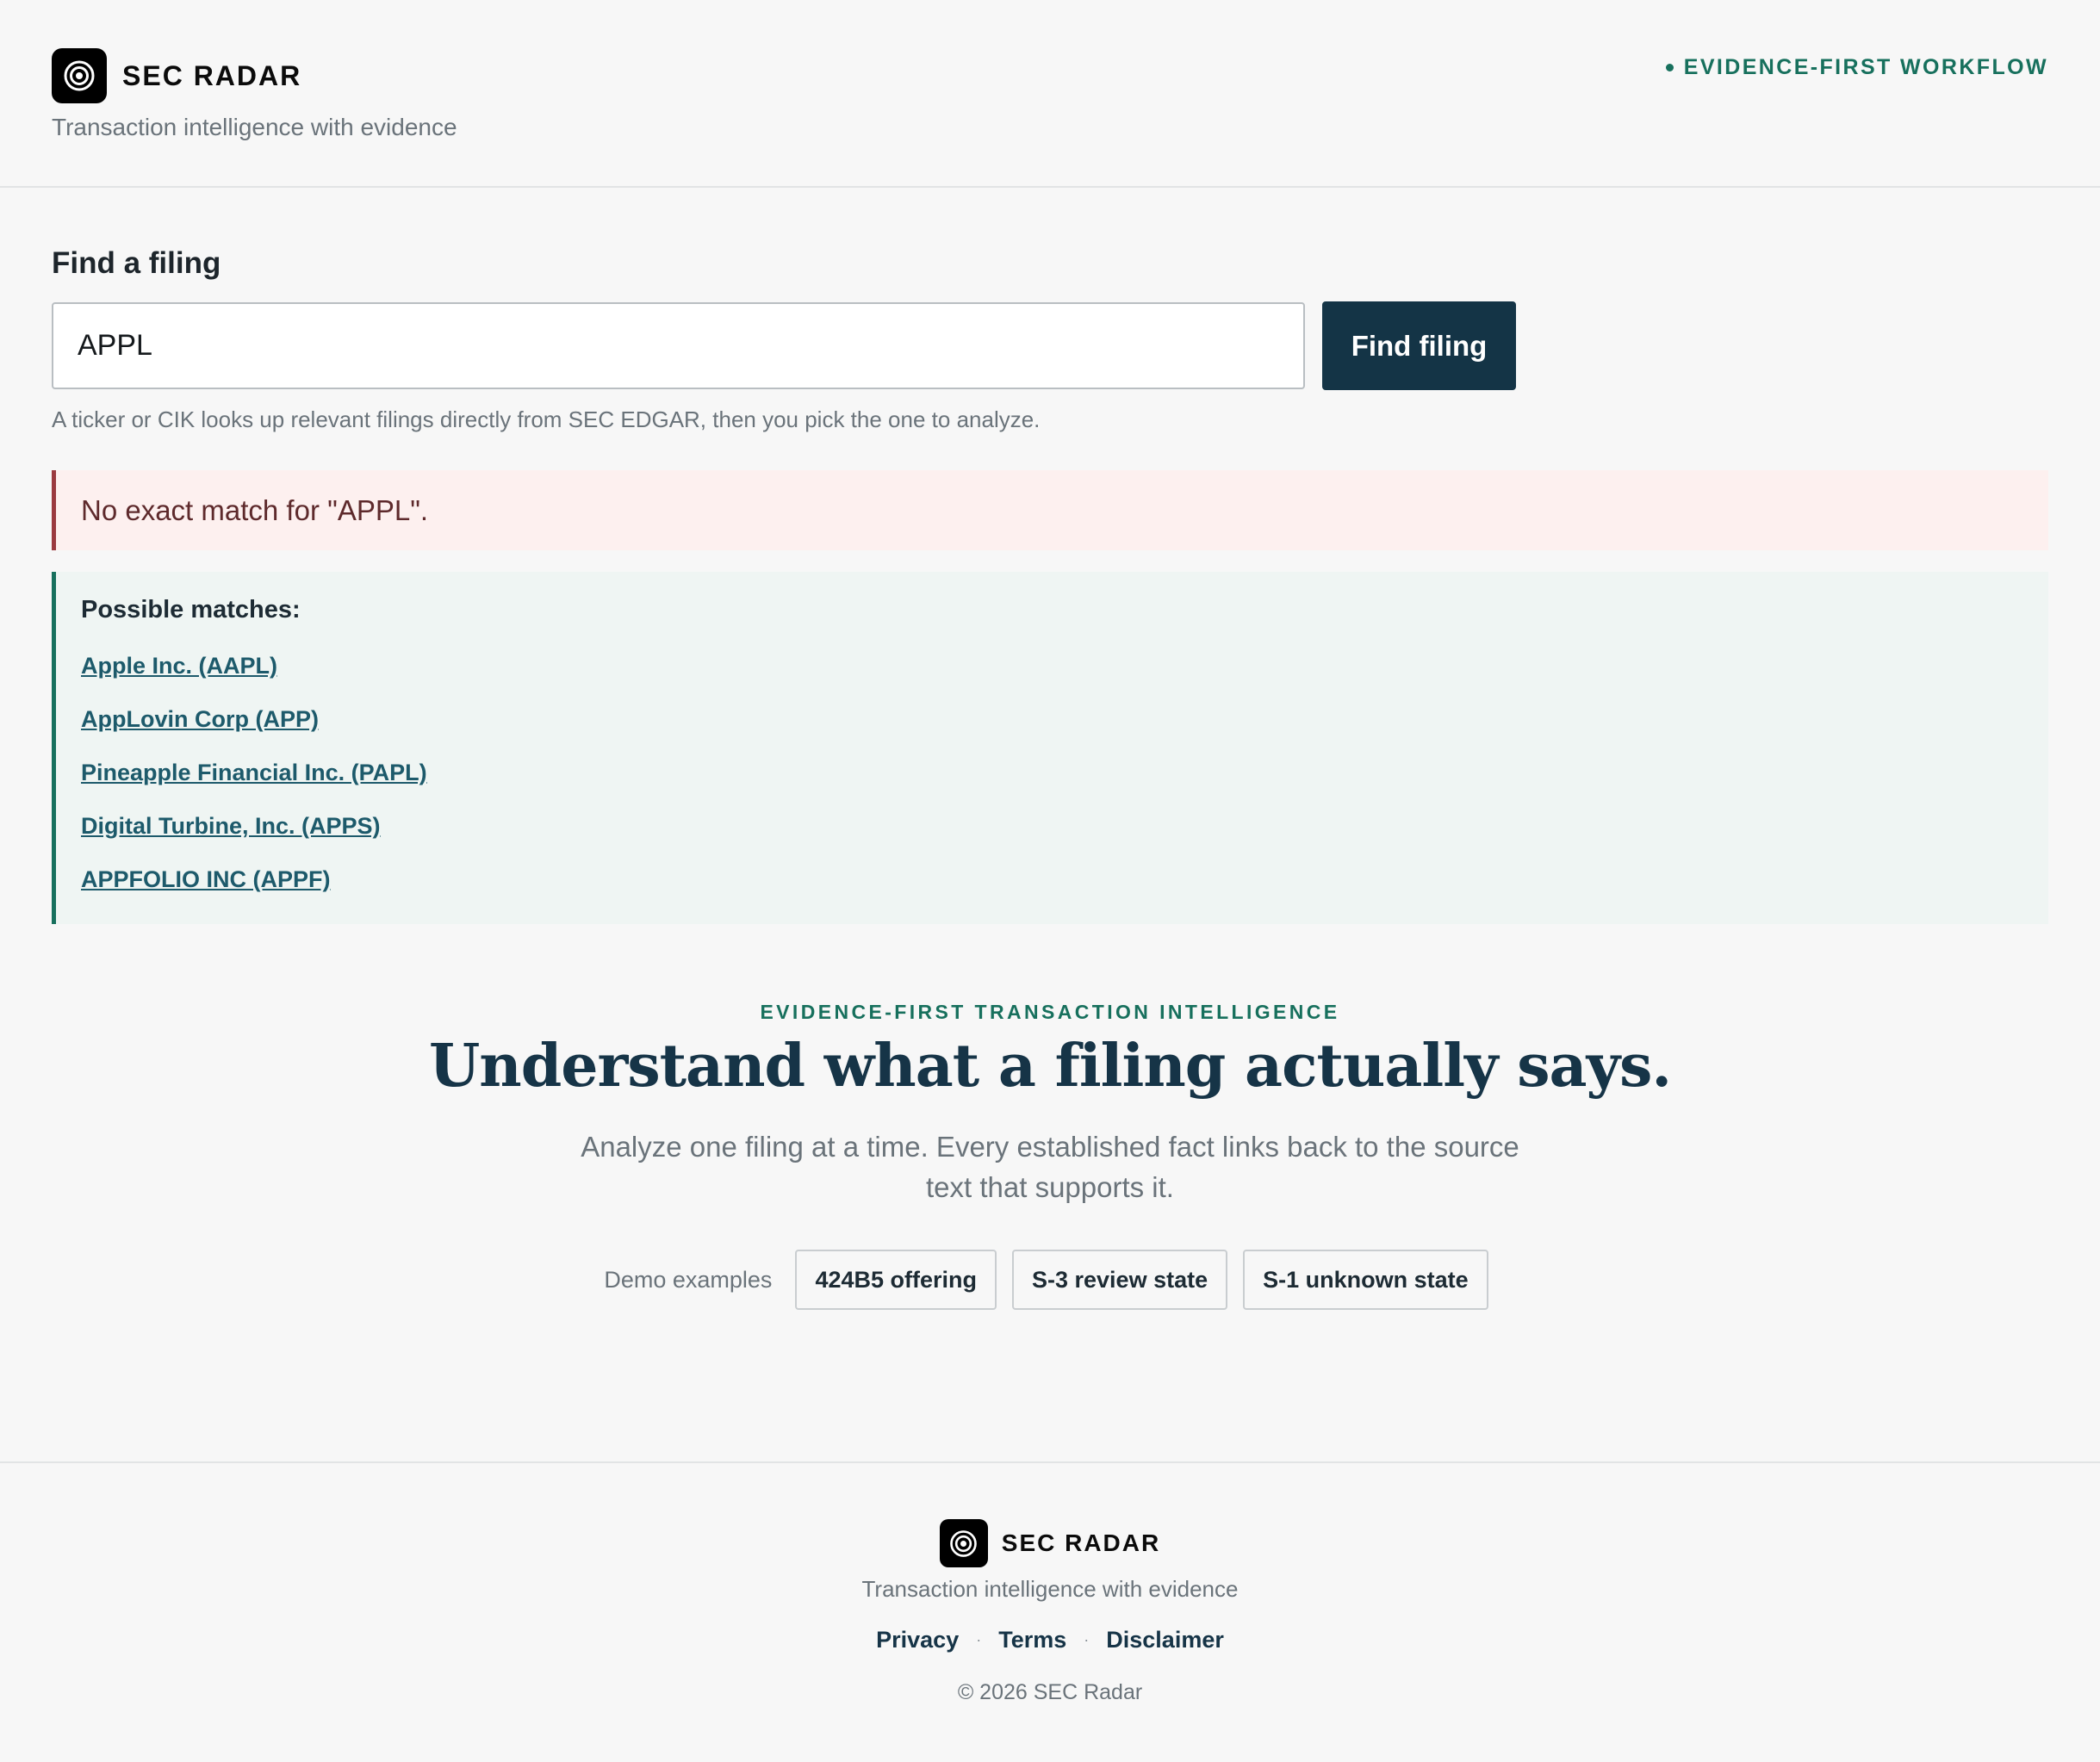  What do you see at coordinates (1064, 783) in the screenshot?
I see `match-link-papl: Pineapple Financial Inc. (PAPL)` at bounding box center [1064, 783].